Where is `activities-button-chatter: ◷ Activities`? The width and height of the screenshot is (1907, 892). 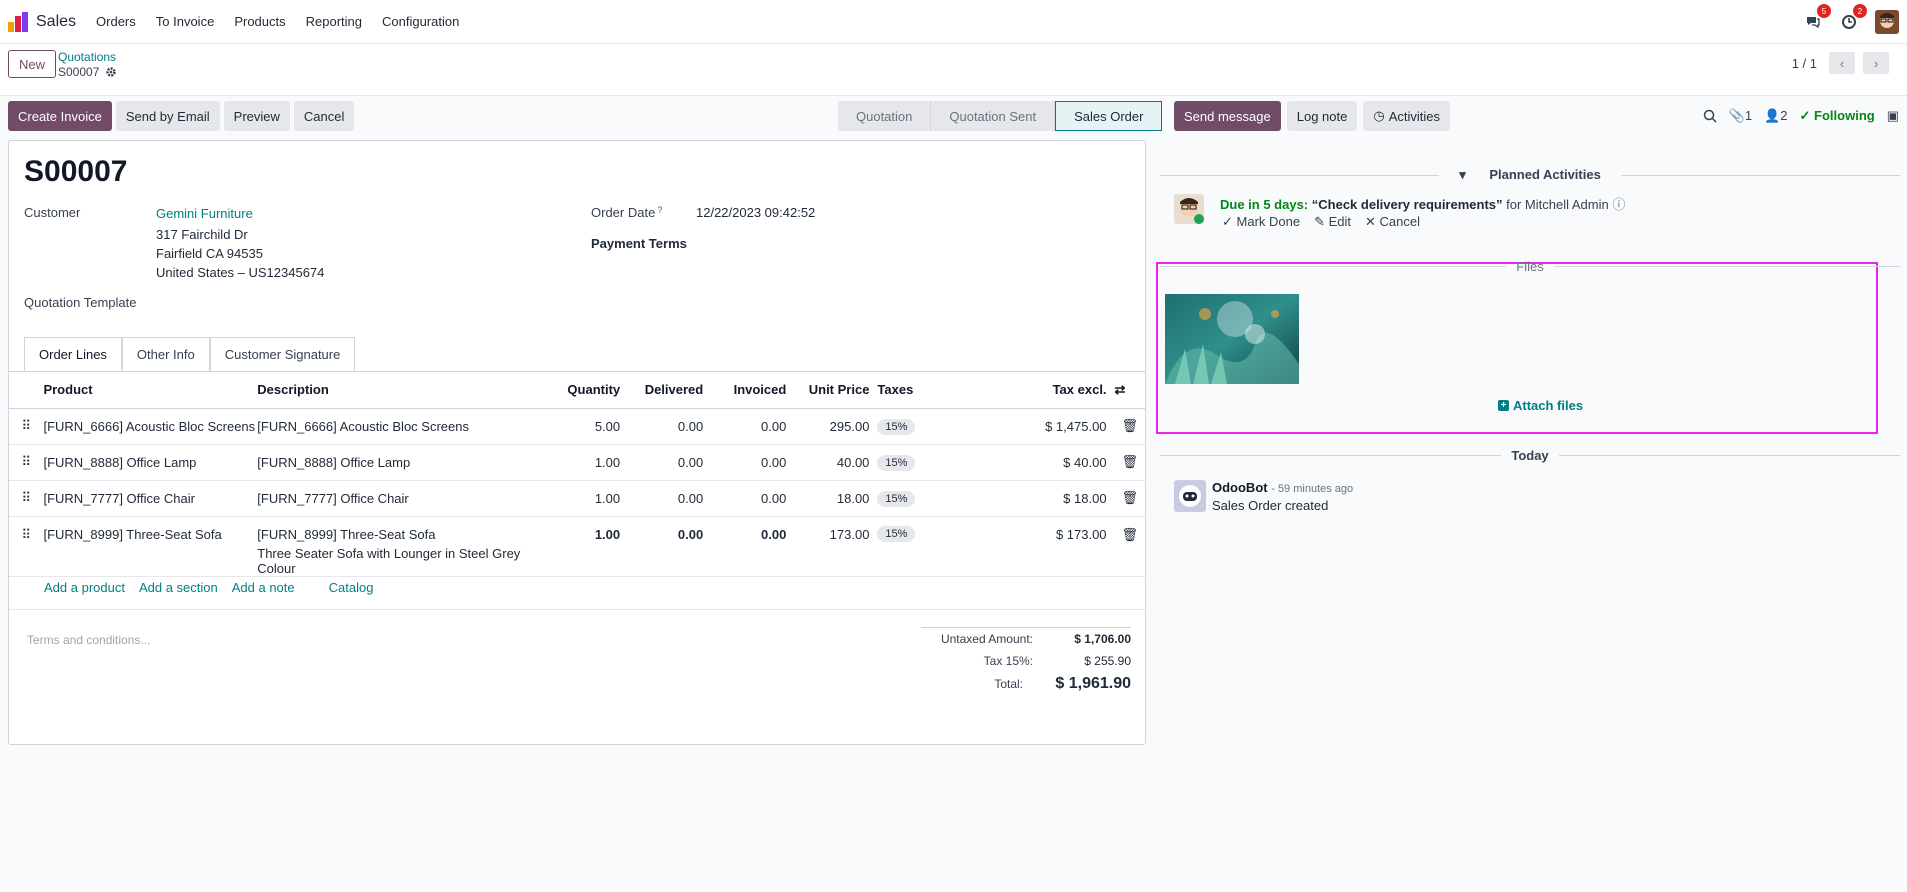
activities-button-chatter: ◷ Activities is located at coordinates (1406, 116).